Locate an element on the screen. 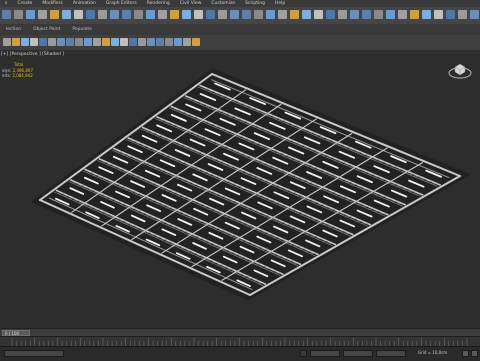 This screenshot has width=480, height=361. tab-populate: Populate is located at coordinates (82, 29).